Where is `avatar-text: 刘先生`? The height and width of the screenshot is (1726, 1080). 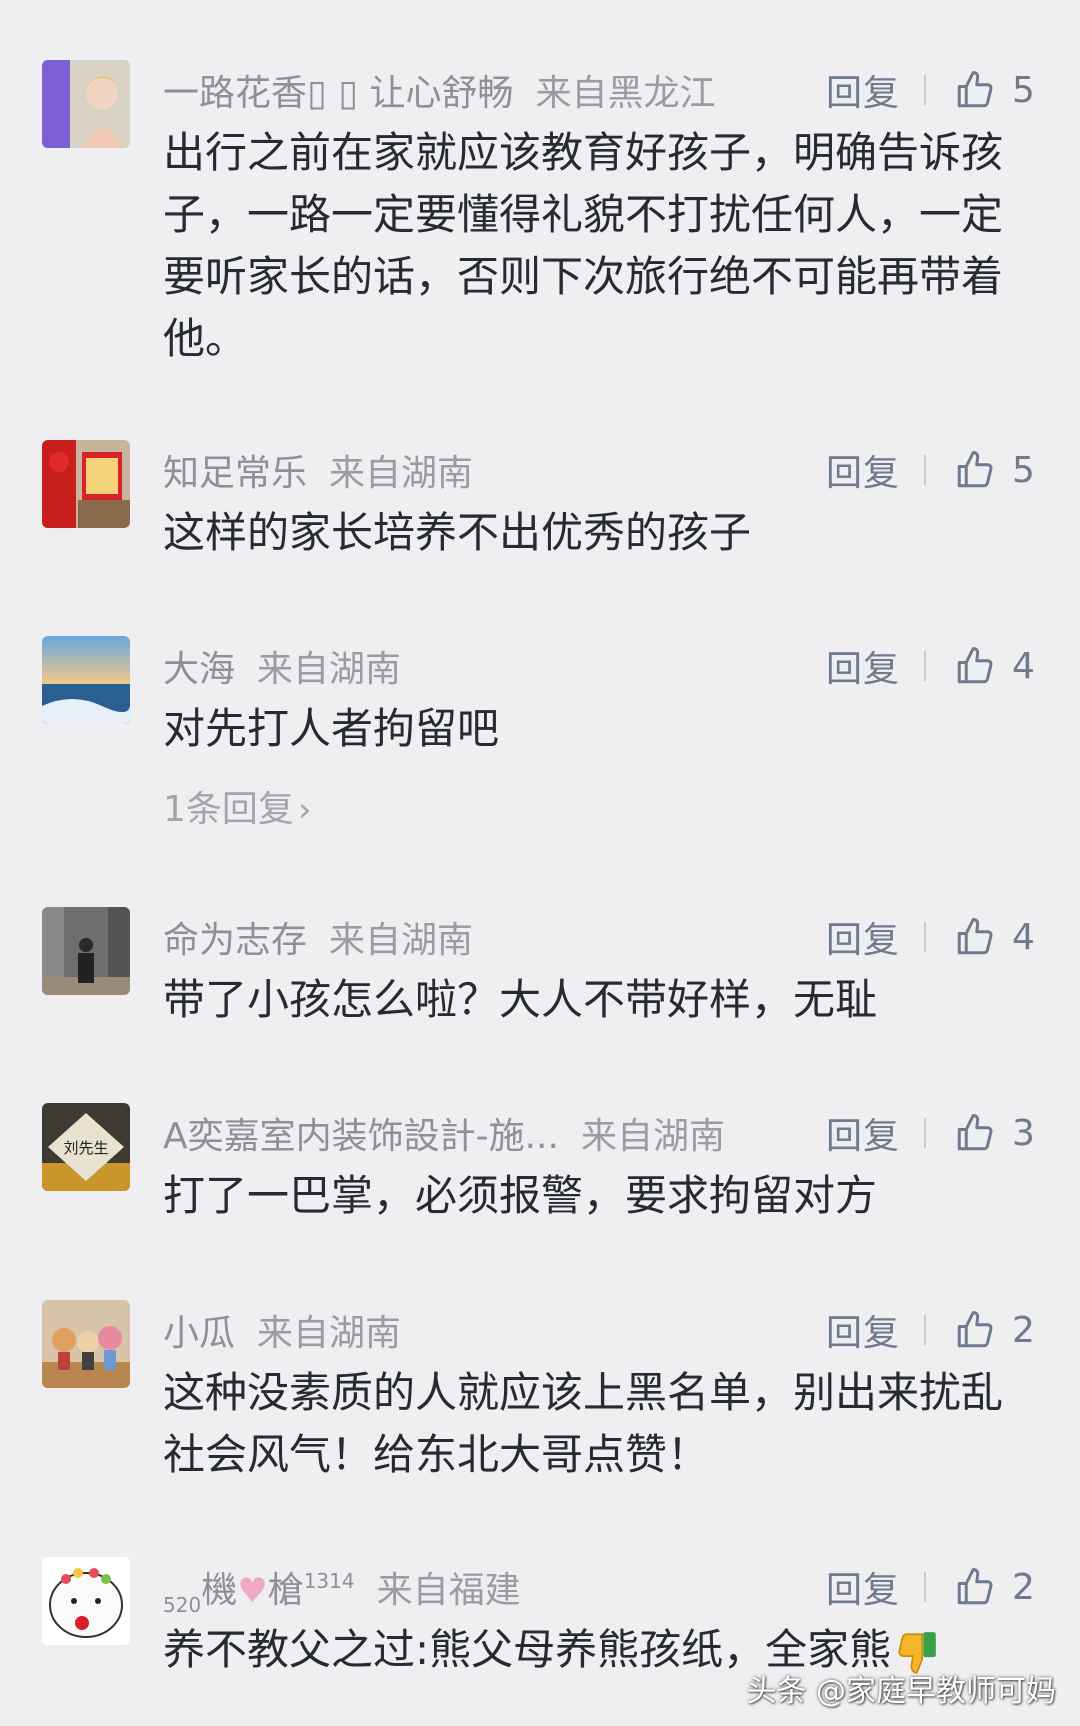 avatar-text: 刘先生 is located at coordinates (85, 1148).